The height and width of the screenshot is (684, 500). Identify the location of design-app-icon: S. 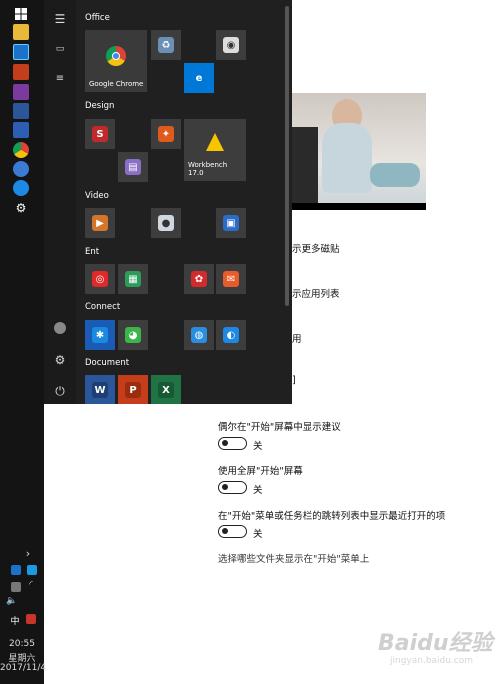
(100, 134).